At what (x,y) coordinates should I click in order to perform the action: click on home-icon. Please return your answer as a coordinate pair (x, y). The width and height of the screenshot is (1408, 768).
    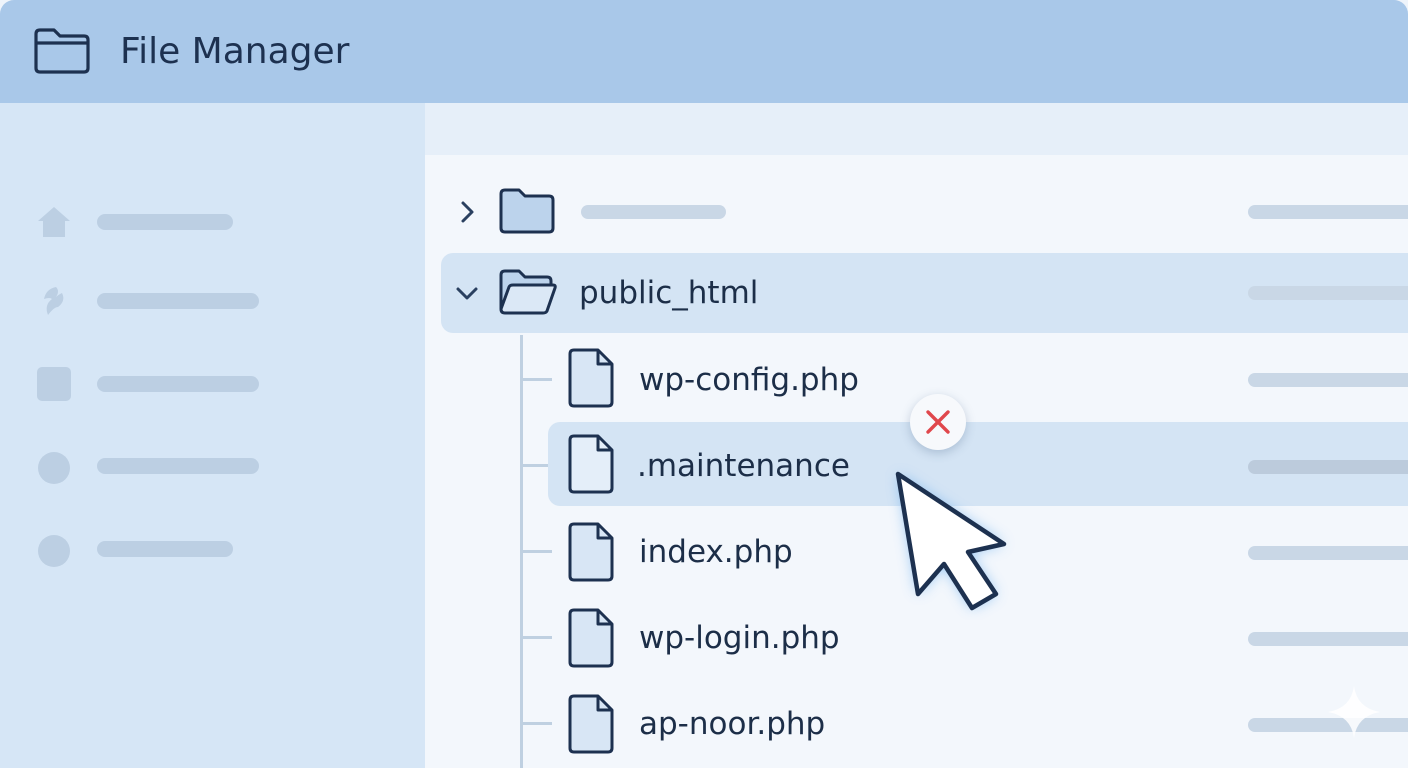
    Looking at the image, I should click on (54, 222).